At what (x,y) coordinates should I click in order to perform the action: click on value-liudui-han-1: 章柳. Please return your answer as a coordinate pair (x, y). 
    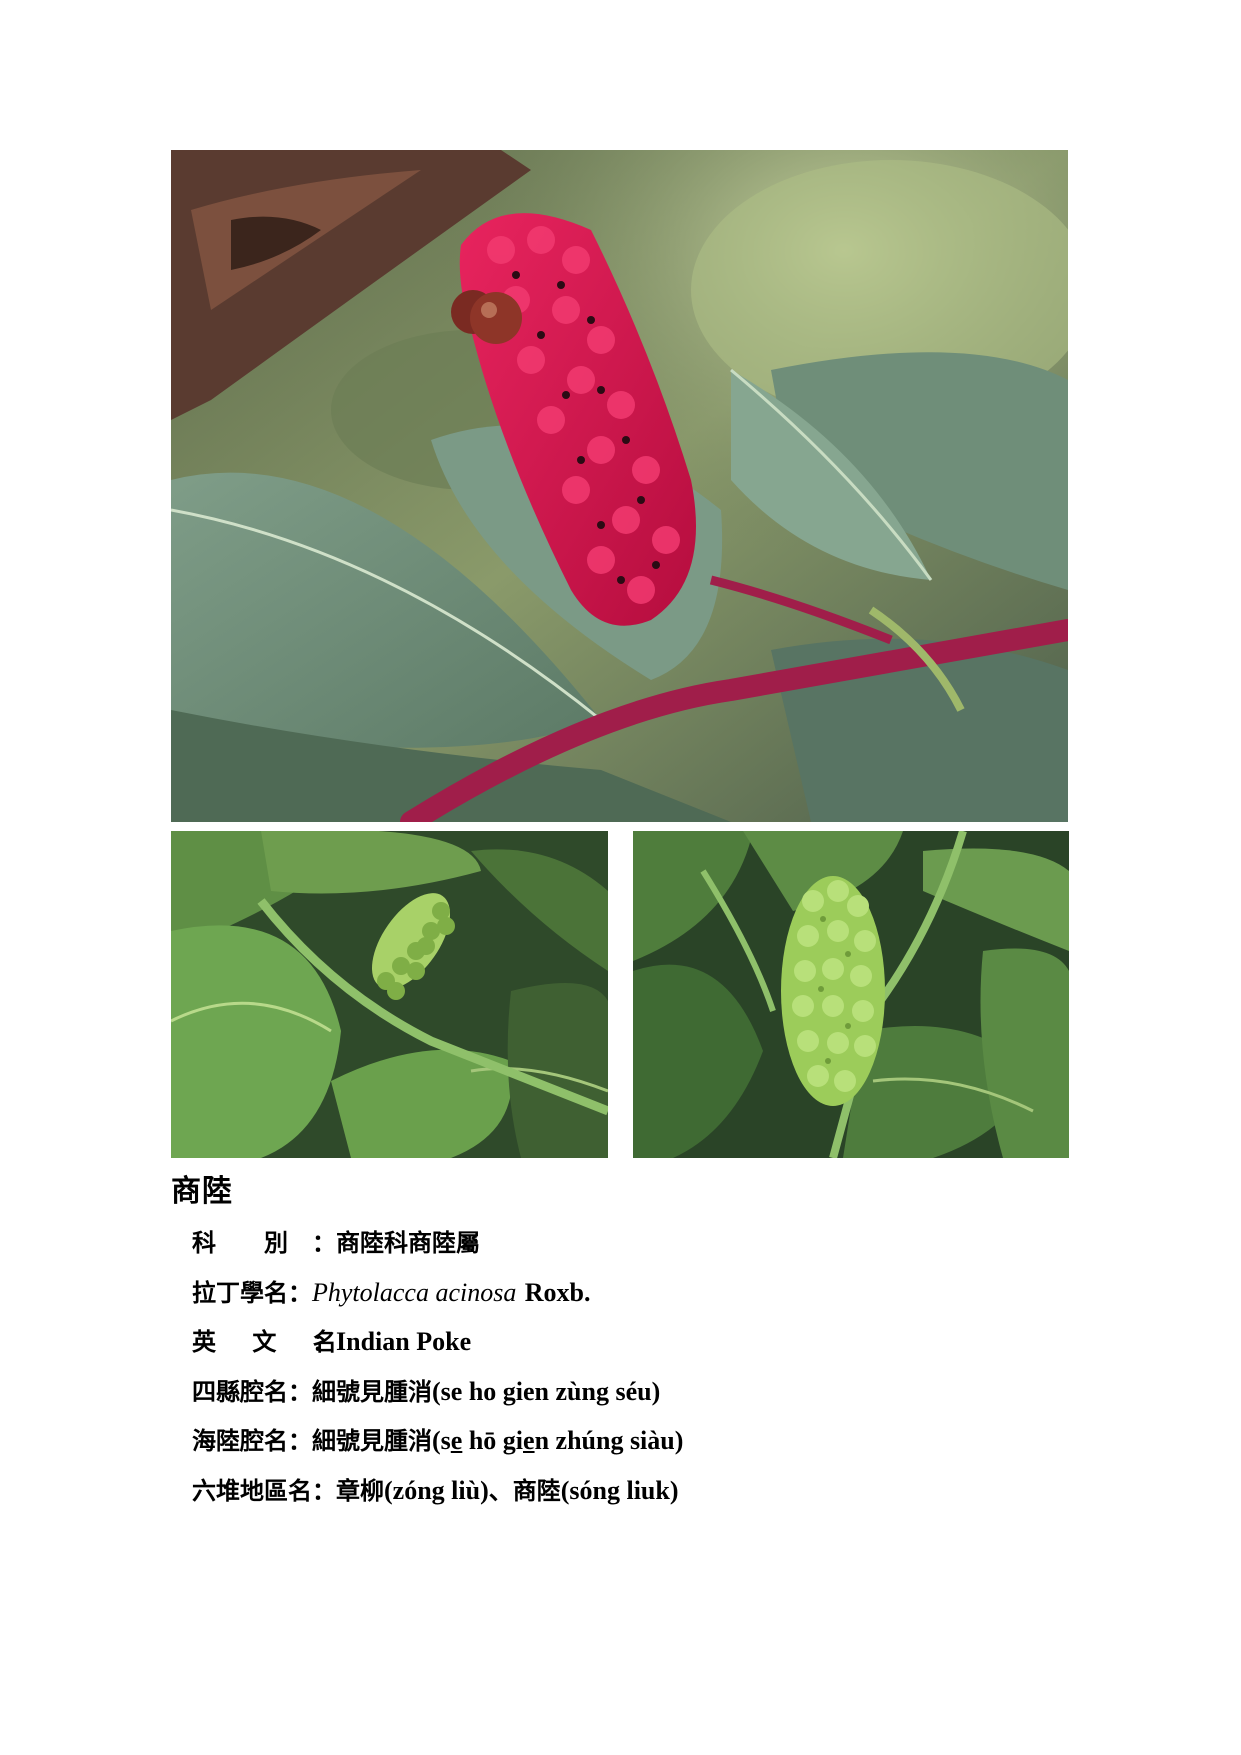
    Looking at the image, I should click on (360, 1490).